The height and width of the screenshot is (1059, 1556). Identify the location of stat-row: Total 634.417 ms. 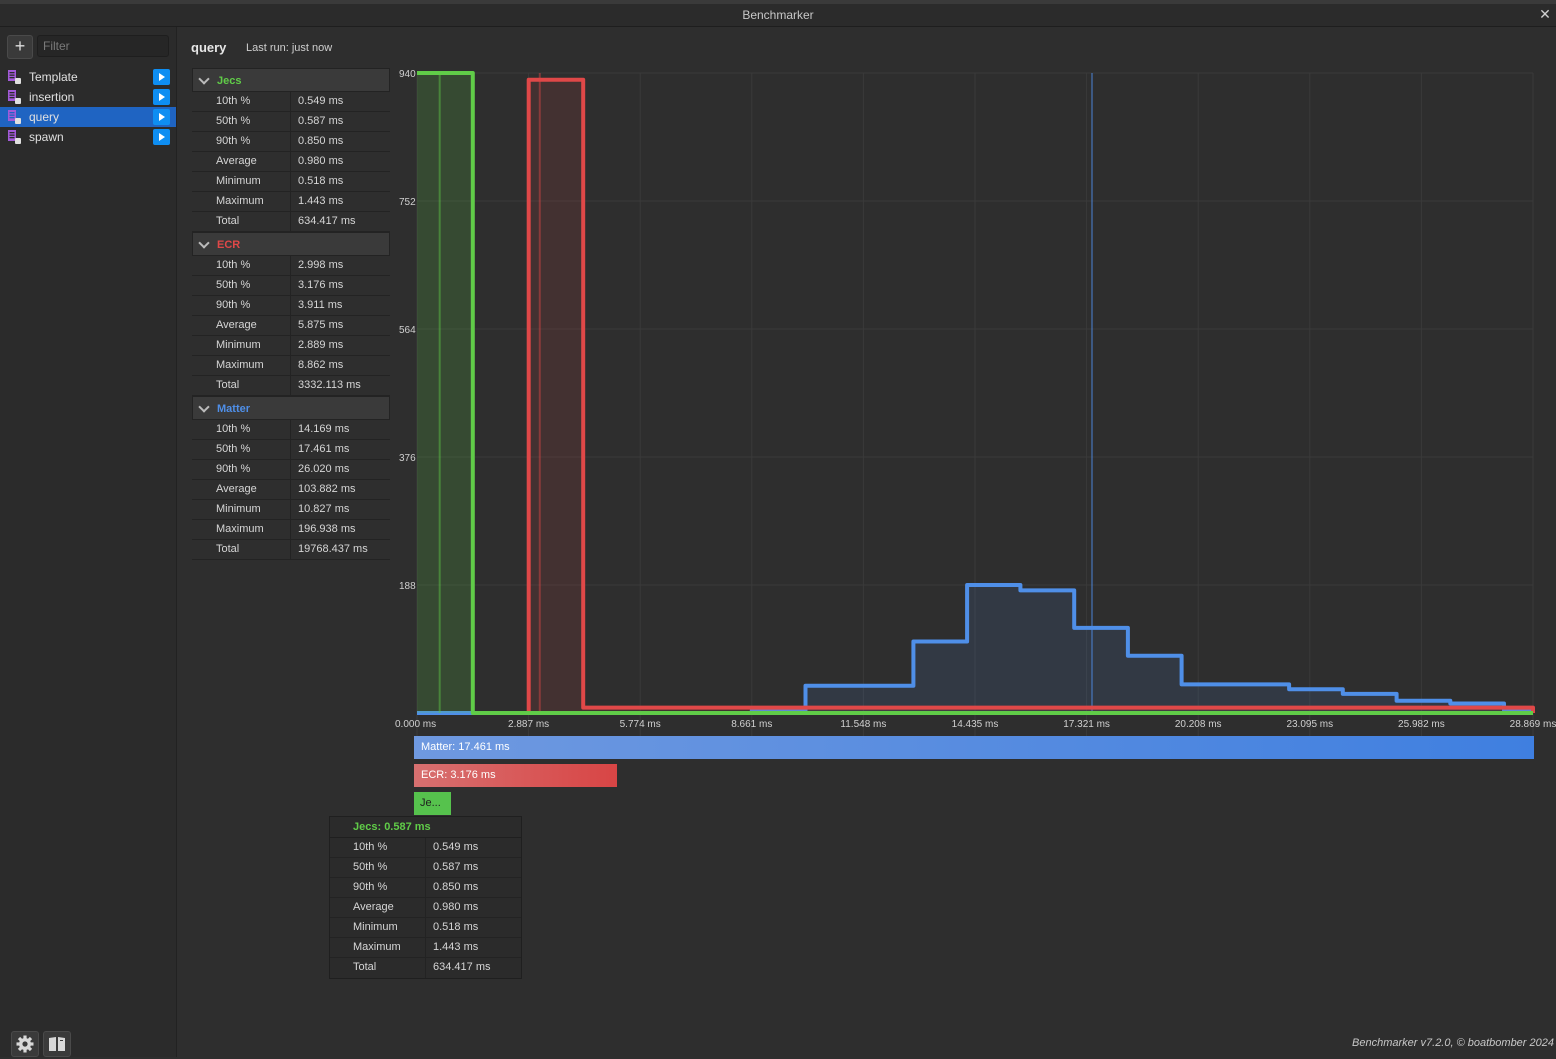
(291, 222).